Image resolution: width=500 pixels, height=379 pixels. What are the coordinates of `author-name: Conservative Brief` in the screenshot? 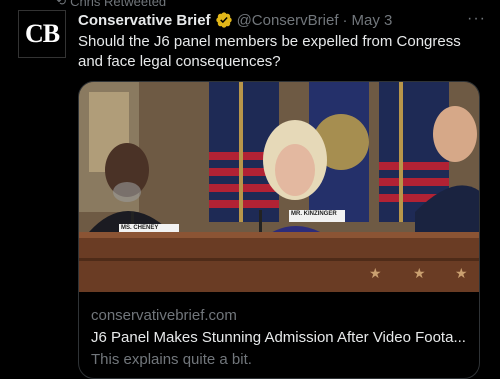 It's located at (144, 20).